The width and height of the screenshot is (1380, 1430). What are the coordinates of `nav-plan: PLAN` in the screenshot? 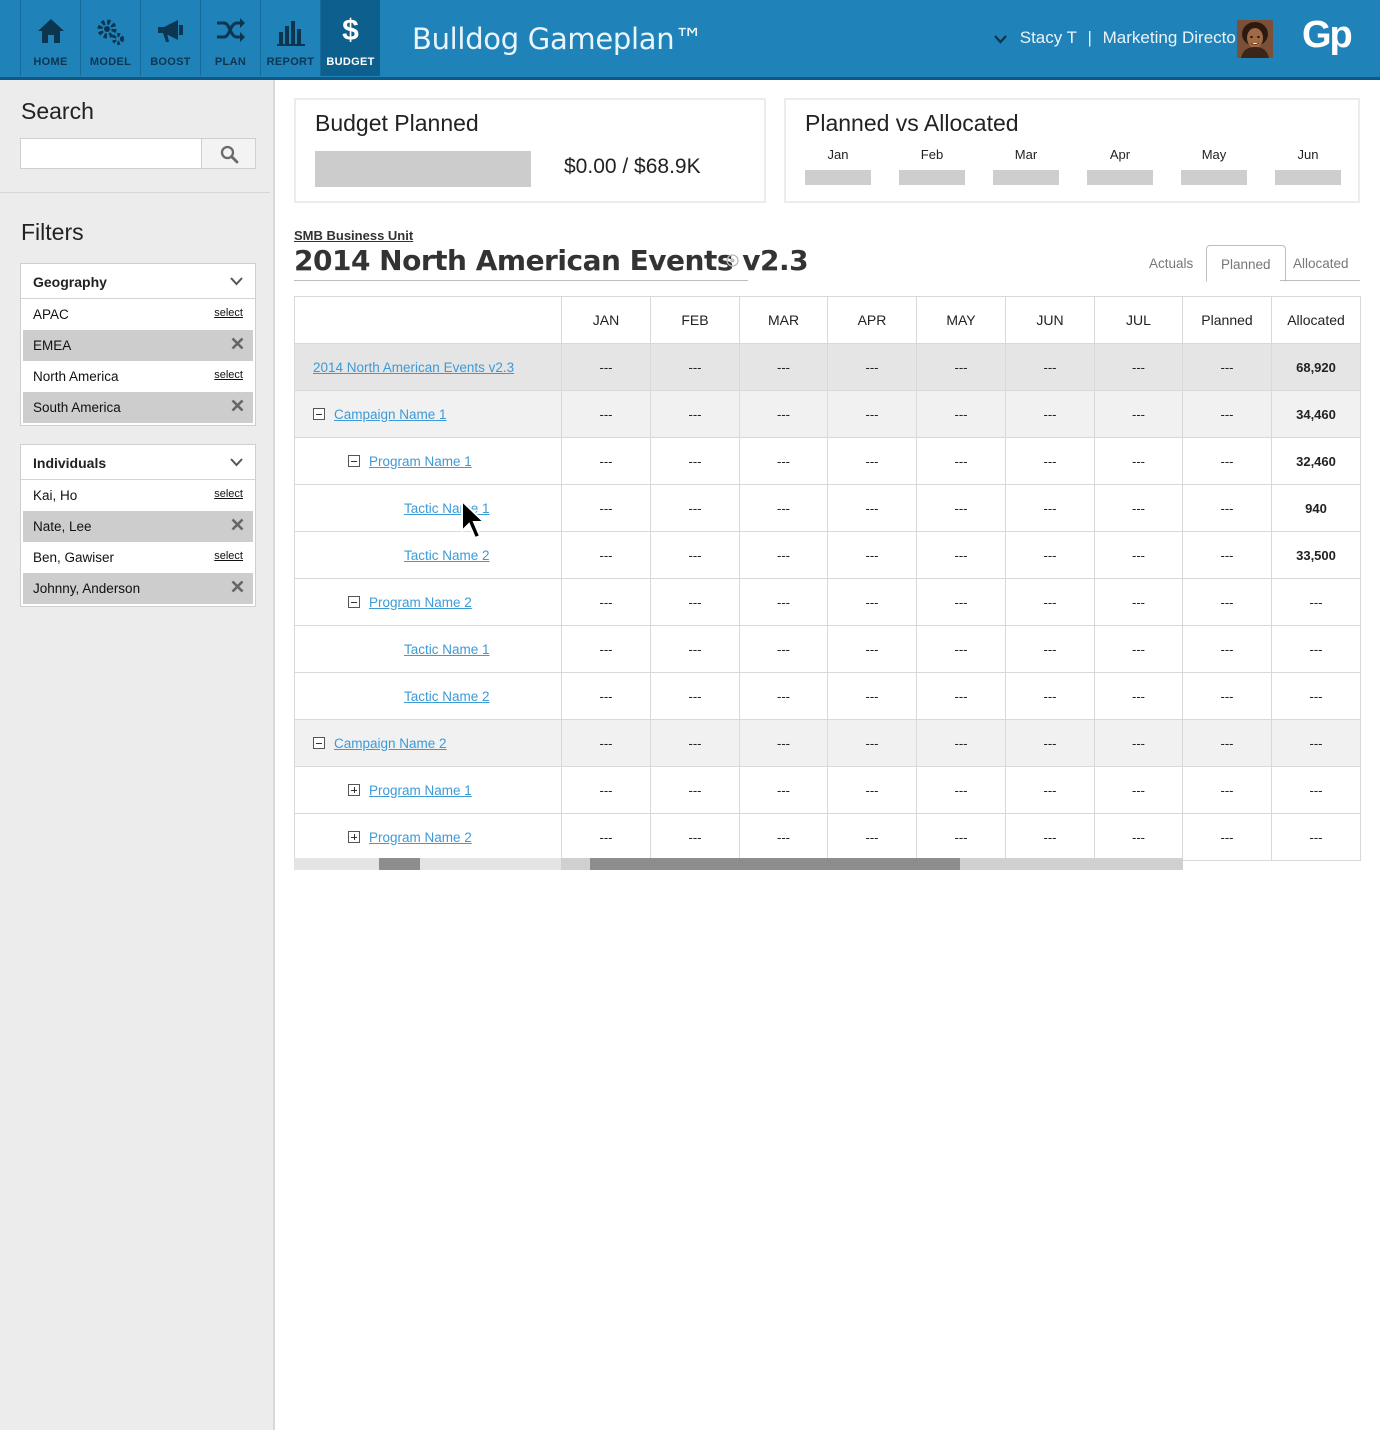 It's located at (230, 38).